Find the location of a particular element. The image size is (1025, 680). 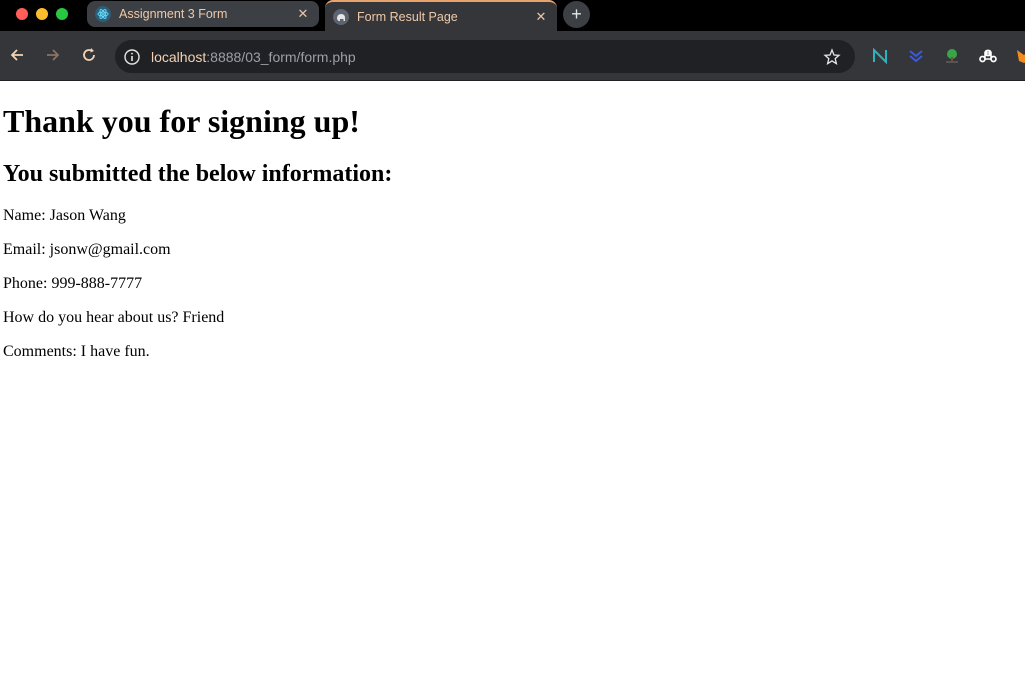

extension-chevrons-icon is located at coordinates (916, 56).